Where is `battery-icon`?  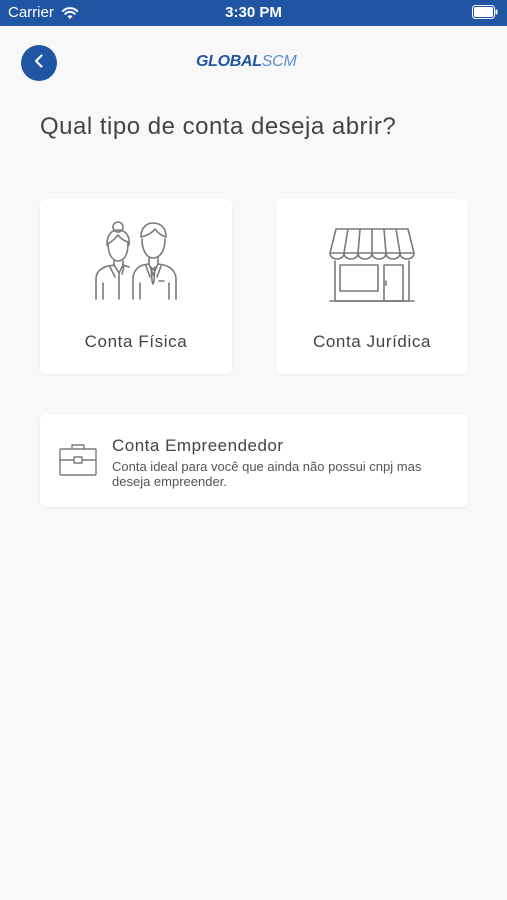
battery-icon is located at coordinates (485, 12).